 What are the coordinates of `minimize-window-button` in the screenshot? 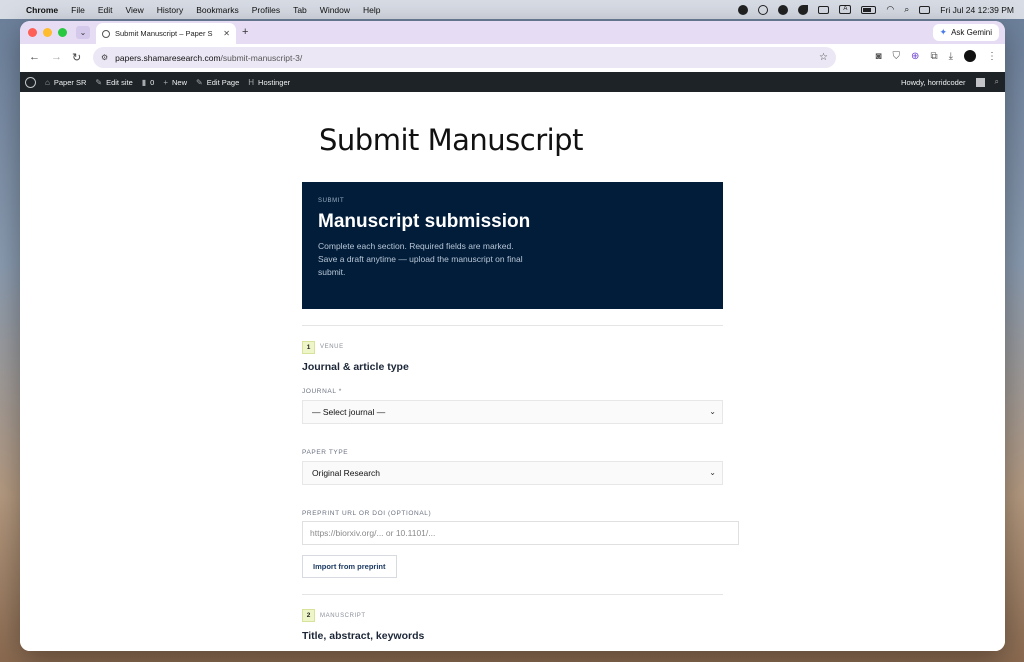 It's located at (47, 32).